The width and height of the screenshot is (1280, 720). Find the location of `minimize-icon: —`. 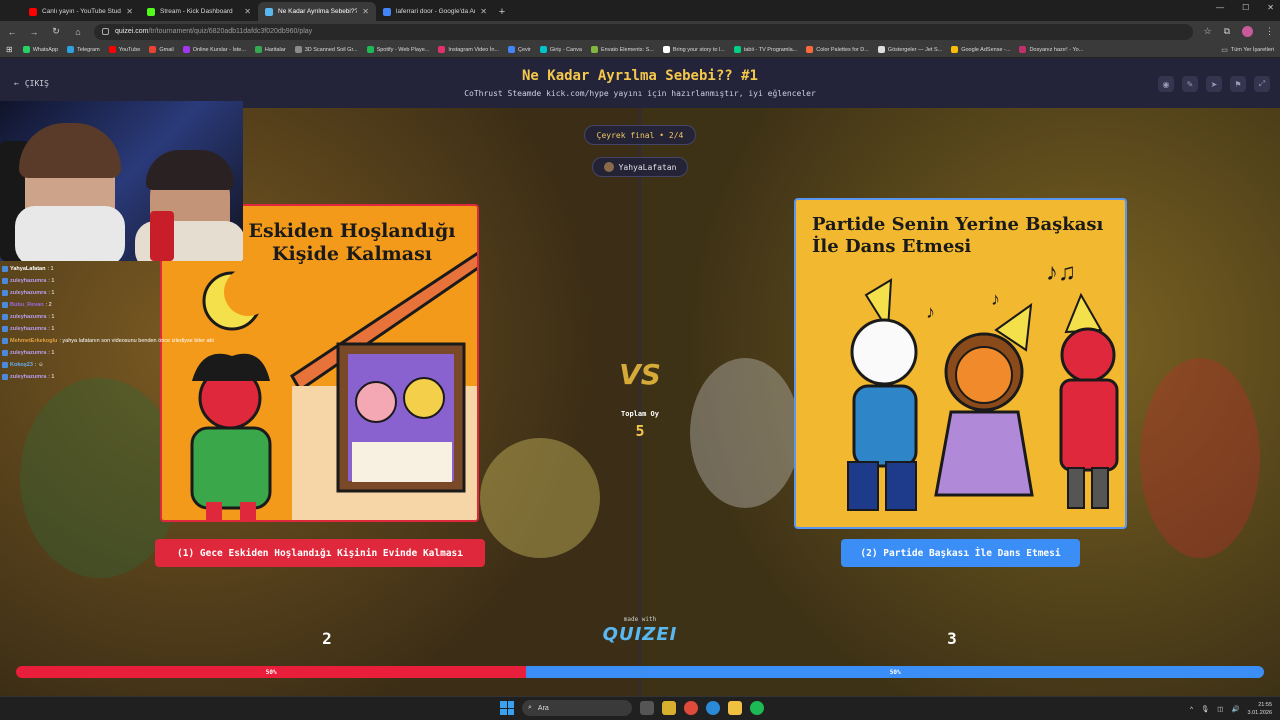

minimize-icon: — is located at coordinates (1220, 7).